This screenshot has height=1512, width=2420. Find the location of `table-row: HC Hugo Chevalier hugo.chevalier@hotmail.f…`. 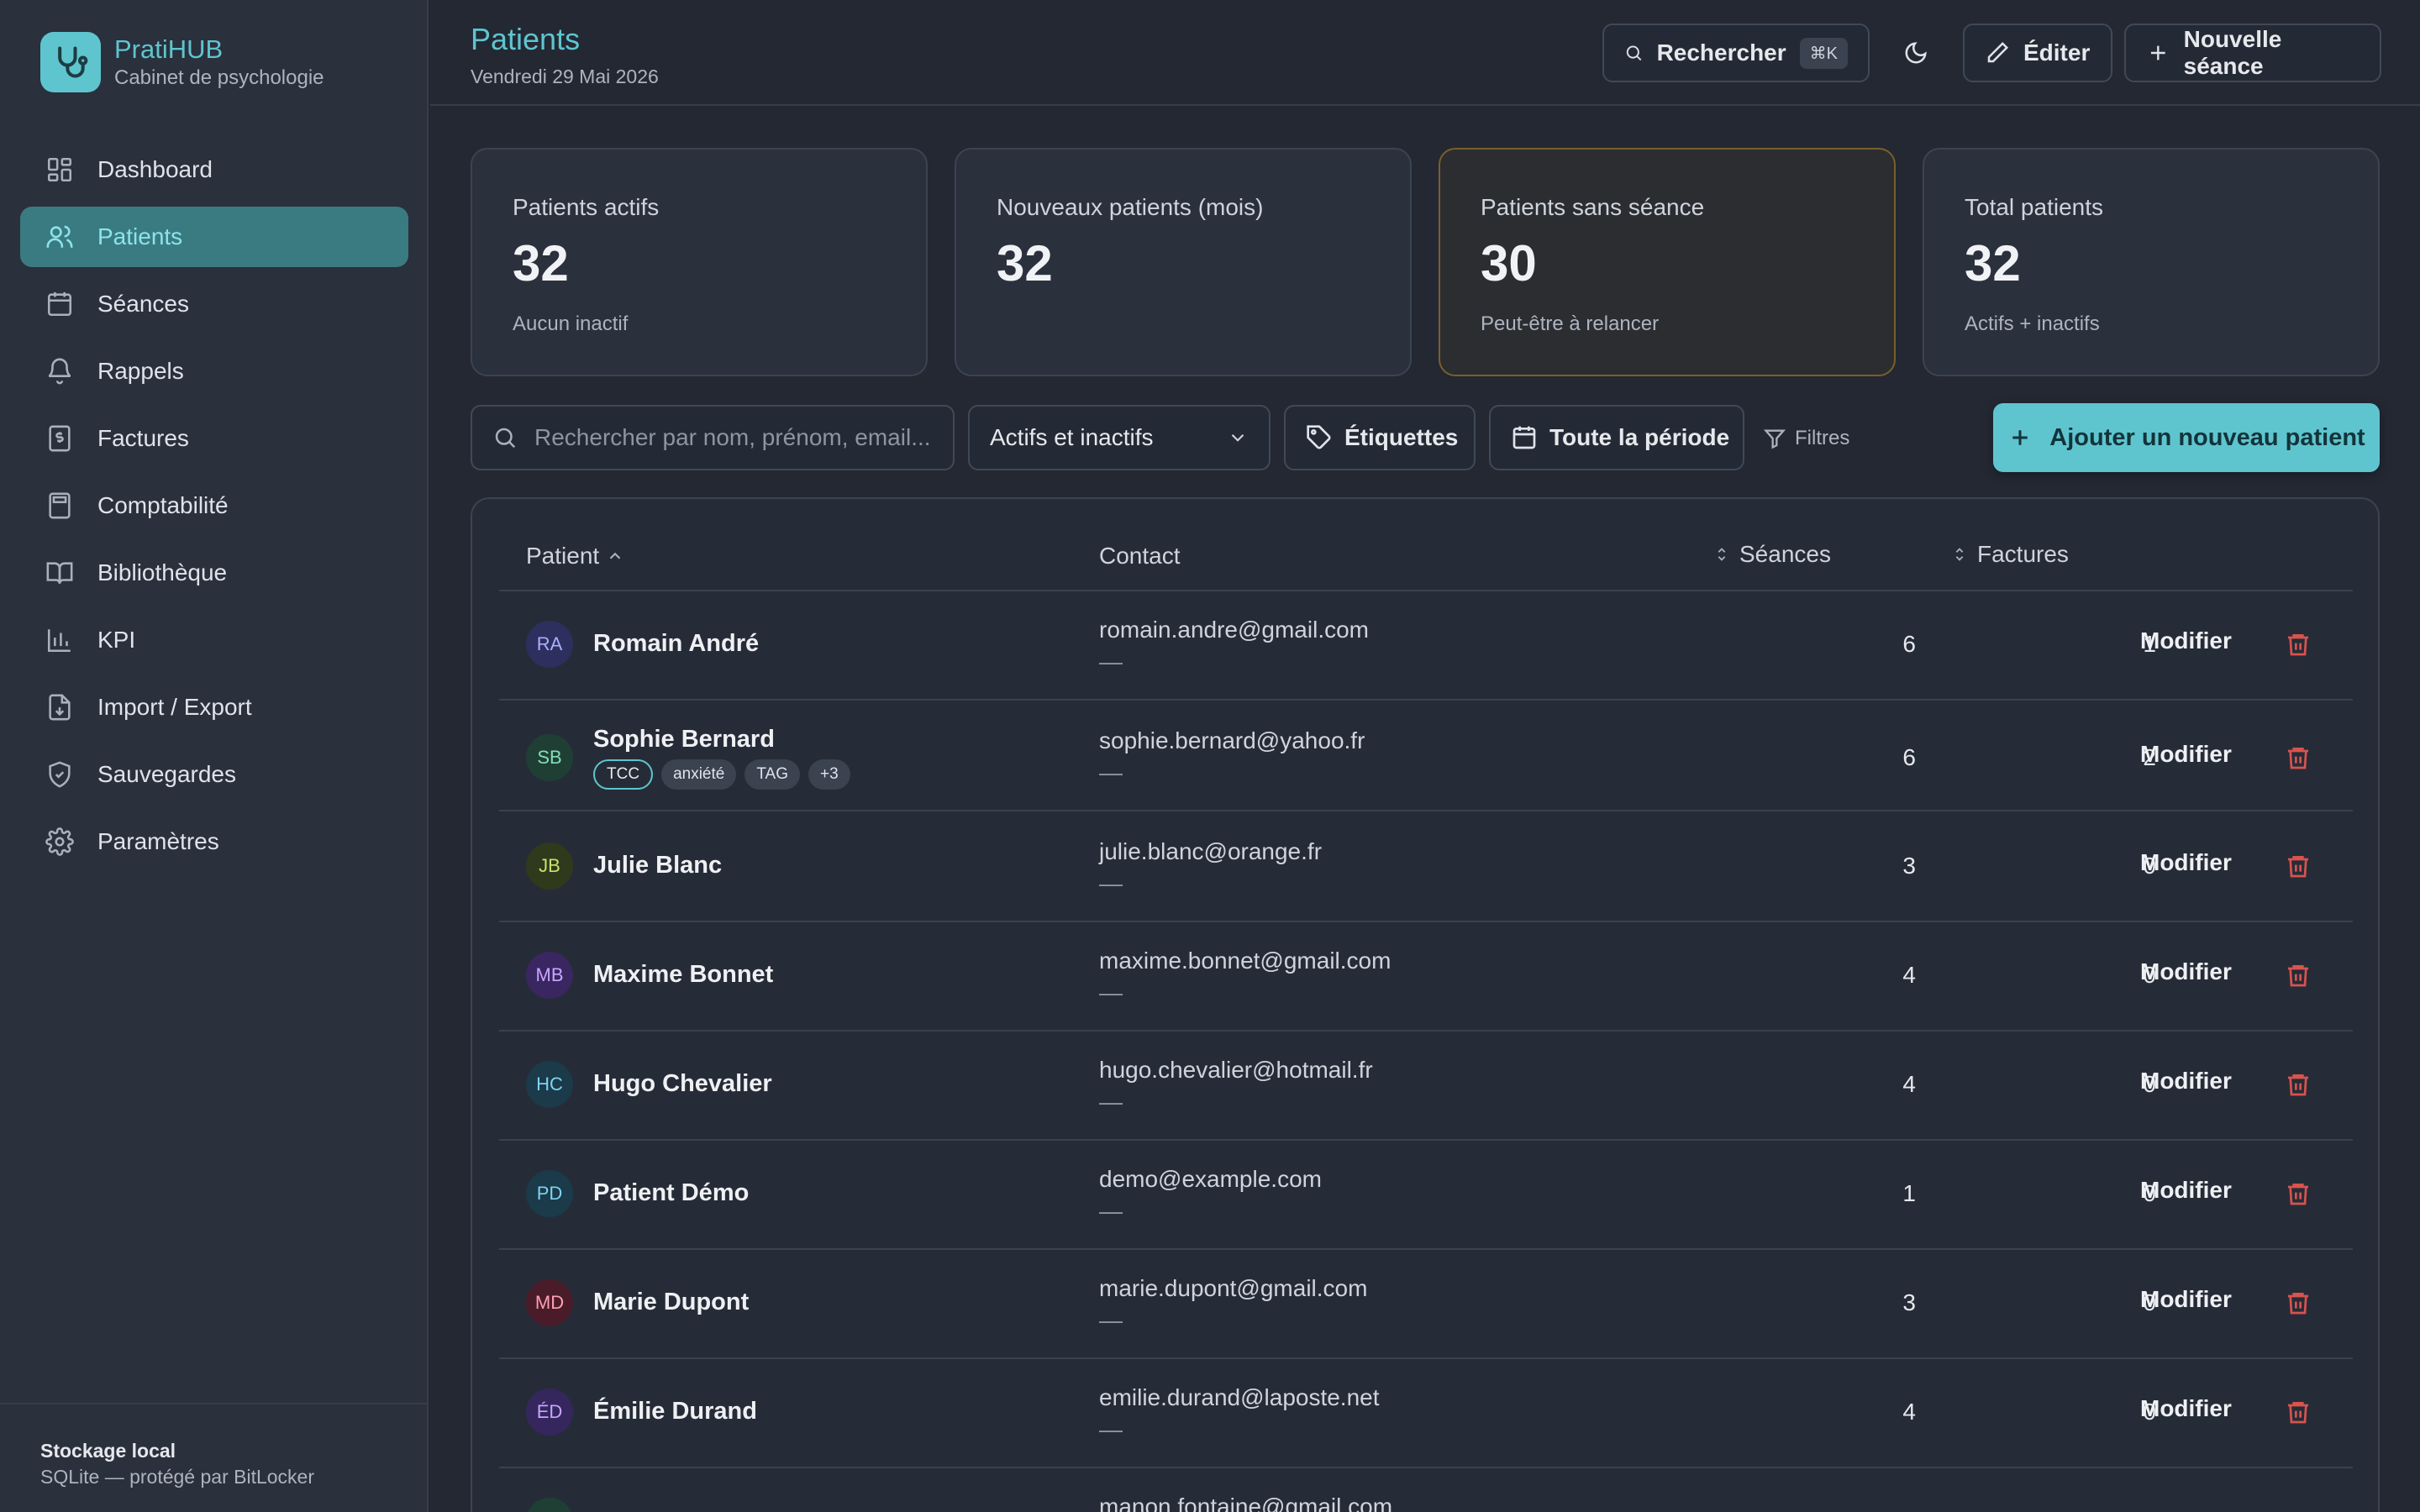

table-row: HC Hugo Chevalier hugo.chevalier@hotmail.f… is located at coordinates (1426, 1086).